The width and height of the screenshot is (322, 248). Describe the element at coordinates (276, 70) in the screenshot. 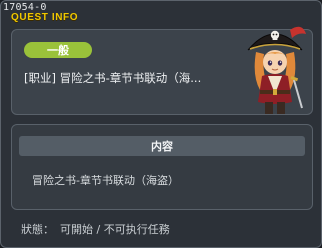

I see `pirate-captain-npc-icon` at that location.